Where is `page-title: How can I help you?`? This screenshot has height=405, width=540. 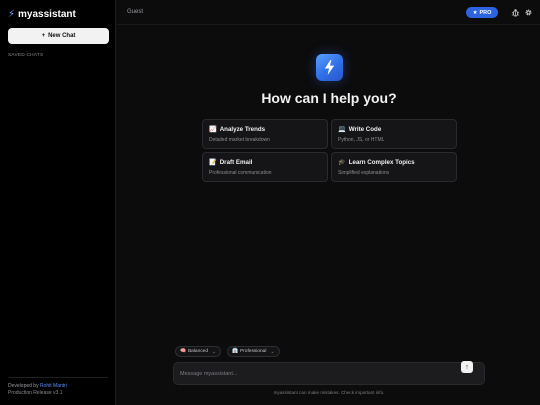
page-title: How can I help you? is located at coordinates (329, 98).